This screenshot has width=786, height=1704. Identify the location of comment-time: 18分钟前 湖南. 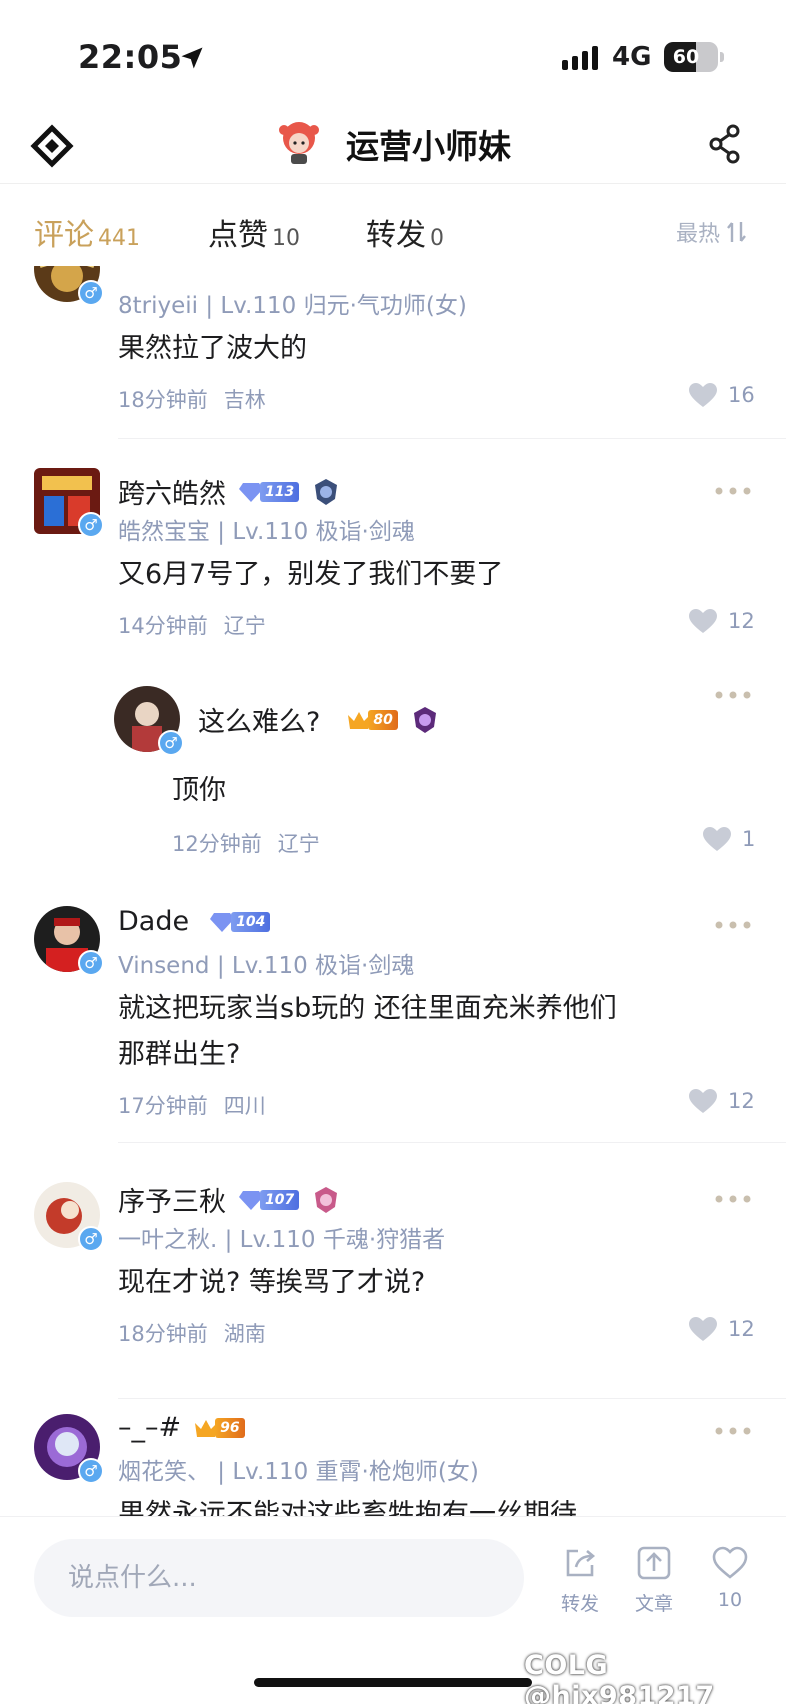
(192, 1333).